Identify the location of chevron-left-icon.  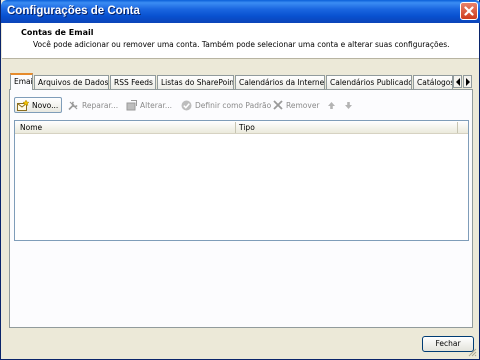
(458, 82).